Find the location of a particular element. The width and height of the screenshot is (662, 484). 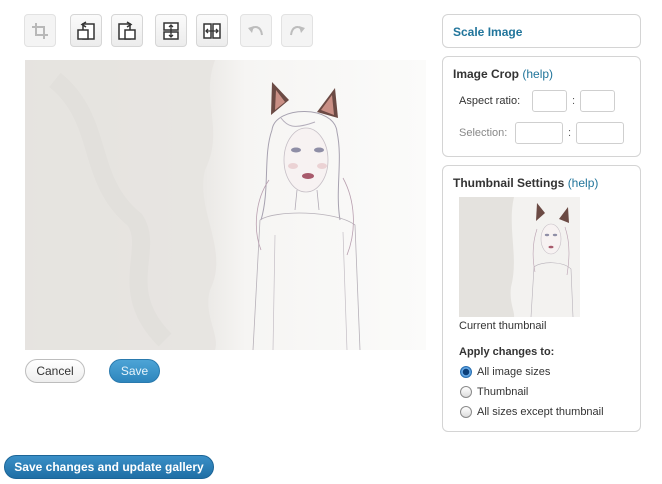

image-crop-help-link: (help) is located at coordinates (537, 74).